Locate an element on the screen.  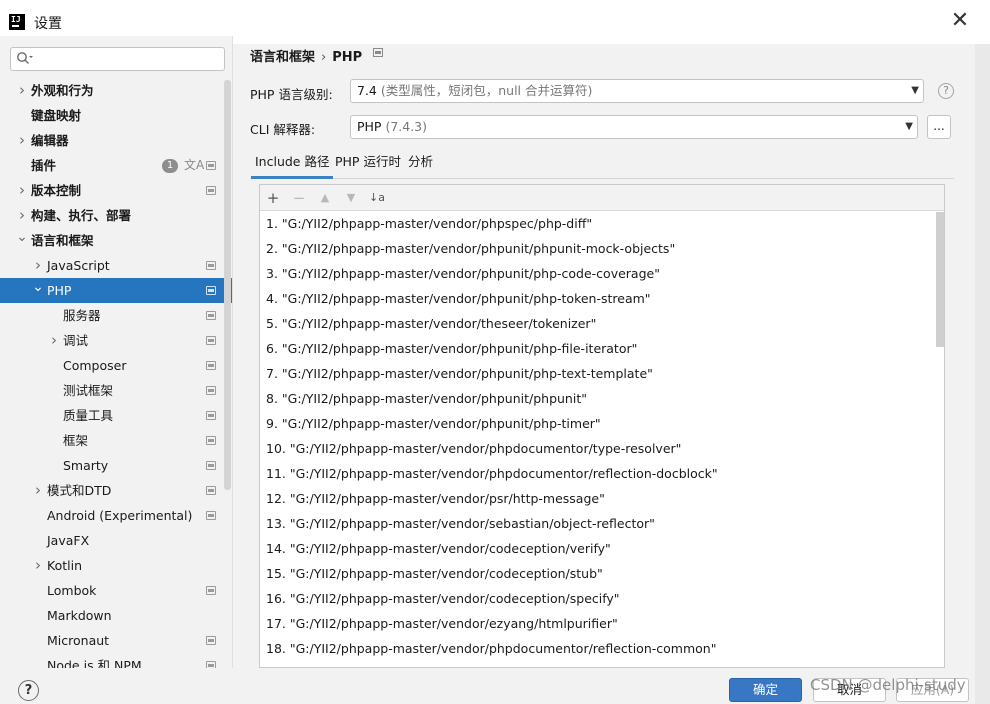
sidebar-item-label: Android (Experimental) is located at coordinates (120, 515).